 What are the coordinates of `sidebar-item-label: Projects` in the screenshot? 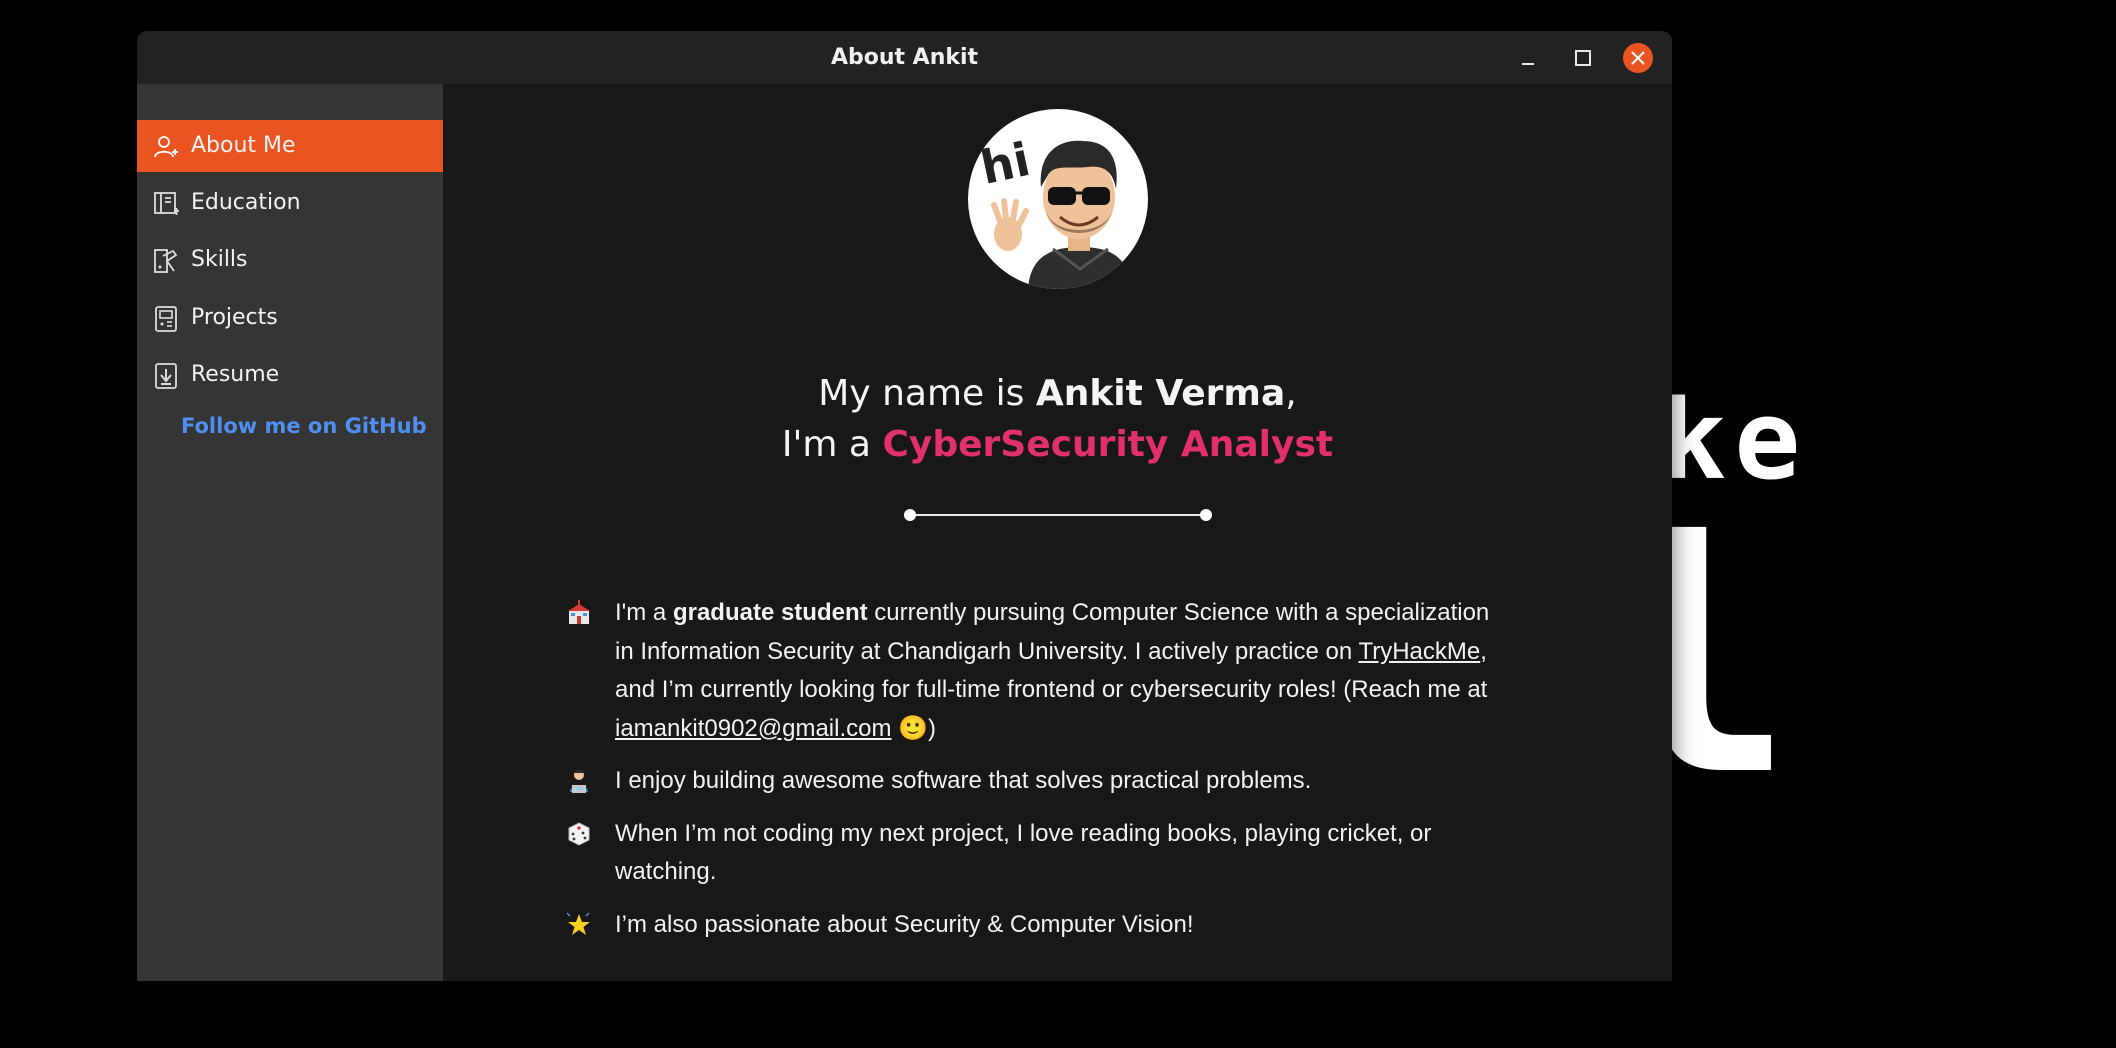 It's located at (234, 317).